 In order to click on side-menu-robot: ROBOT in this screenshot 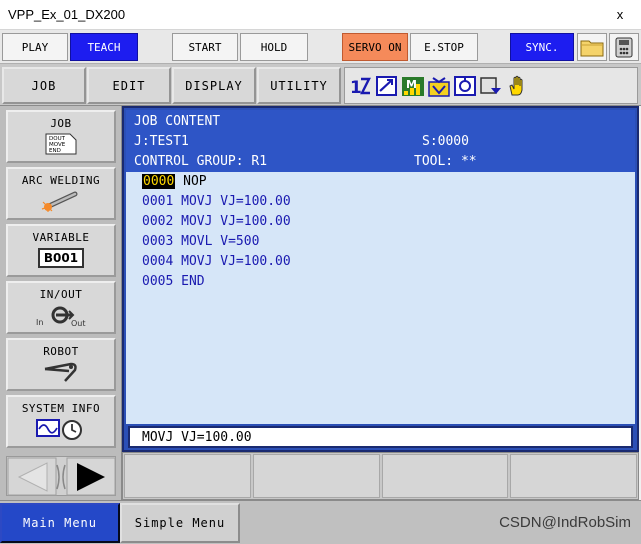, I will do `click(61, 364)`.